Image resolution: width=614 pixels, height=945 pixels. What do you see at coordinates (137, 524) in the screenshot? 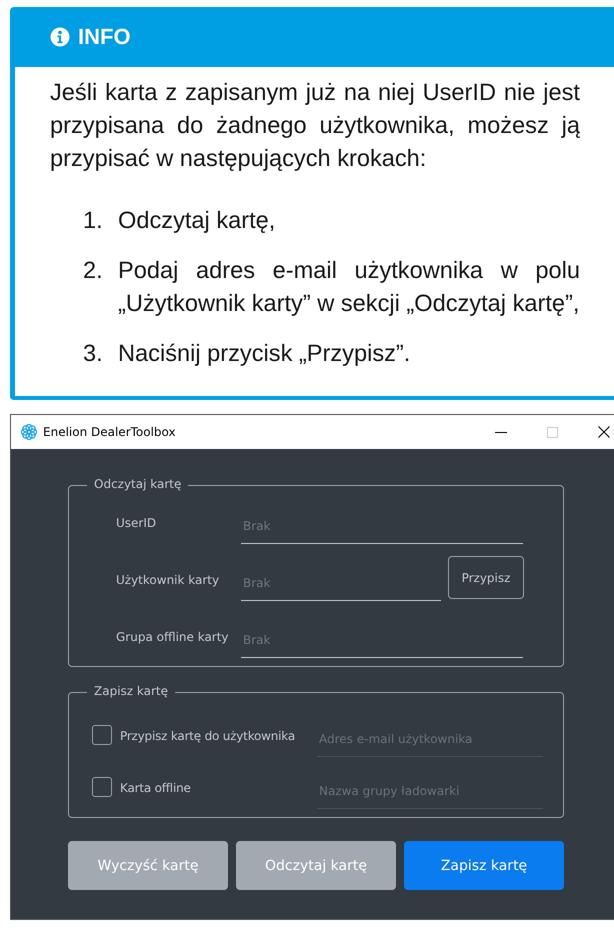
I see `field-label: UserID` at bounding box center [137, 524].